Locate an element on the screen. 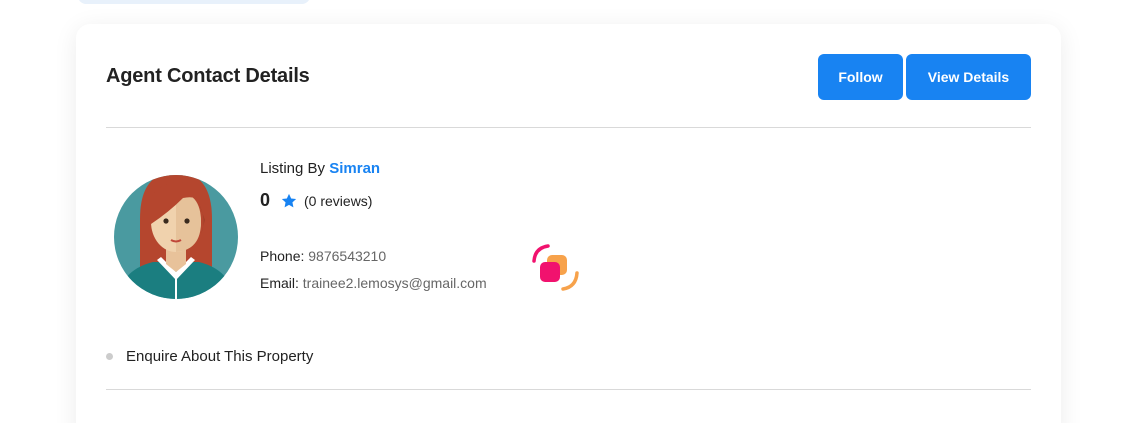 The image size is (1148, 423). view-details-button: View Details is located at coordinates (968, 77).